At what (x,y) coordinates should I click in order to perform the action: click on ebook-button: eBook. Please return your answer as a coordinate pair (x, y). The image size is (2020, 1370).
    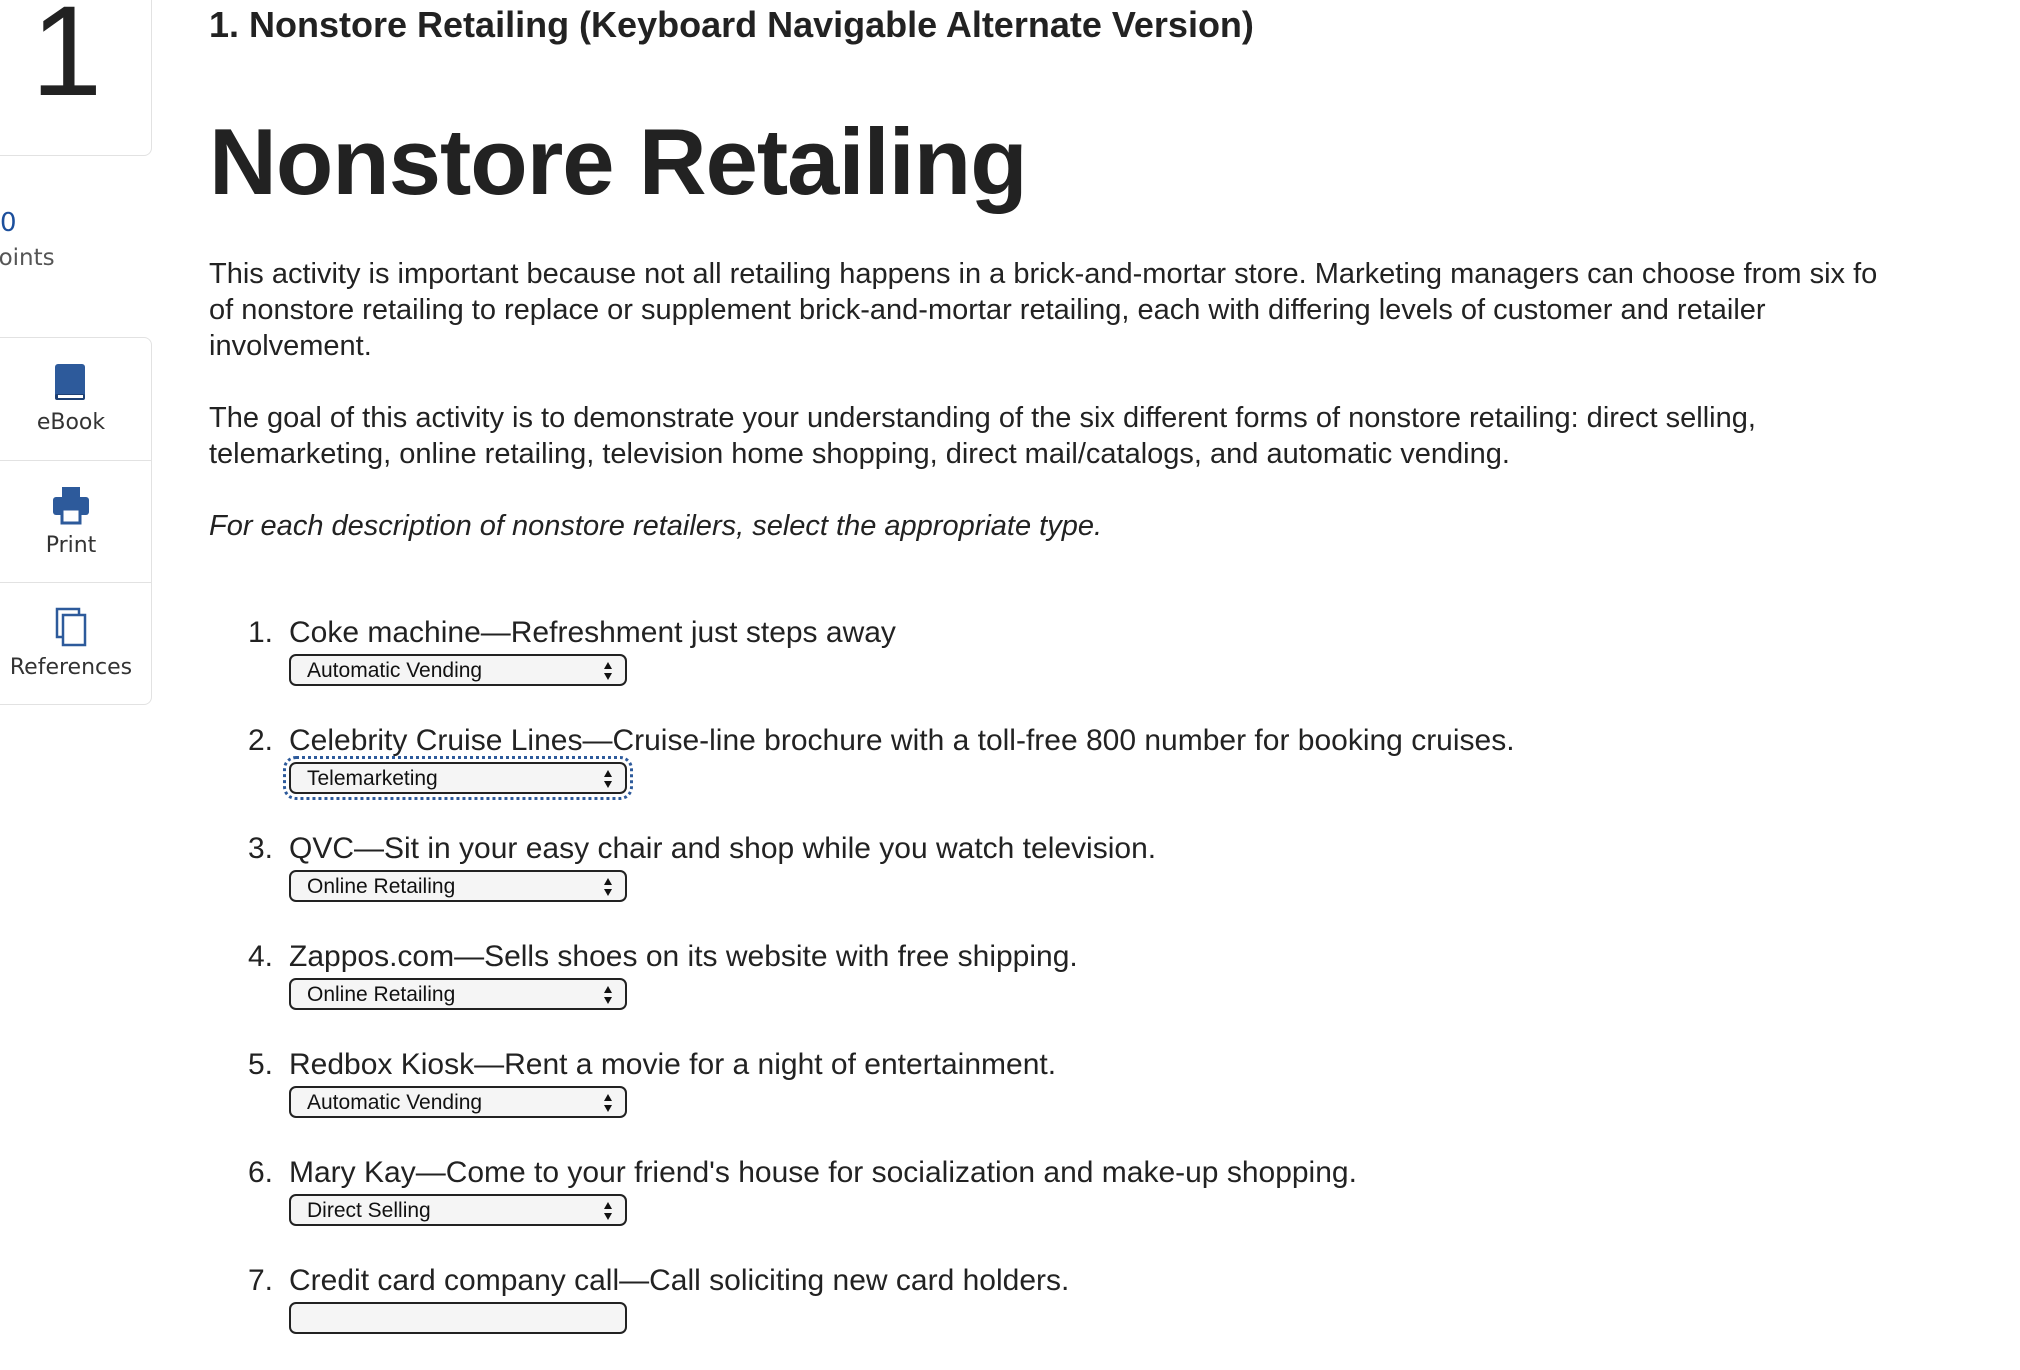
    Looking at the image, I should click on (75, 399).